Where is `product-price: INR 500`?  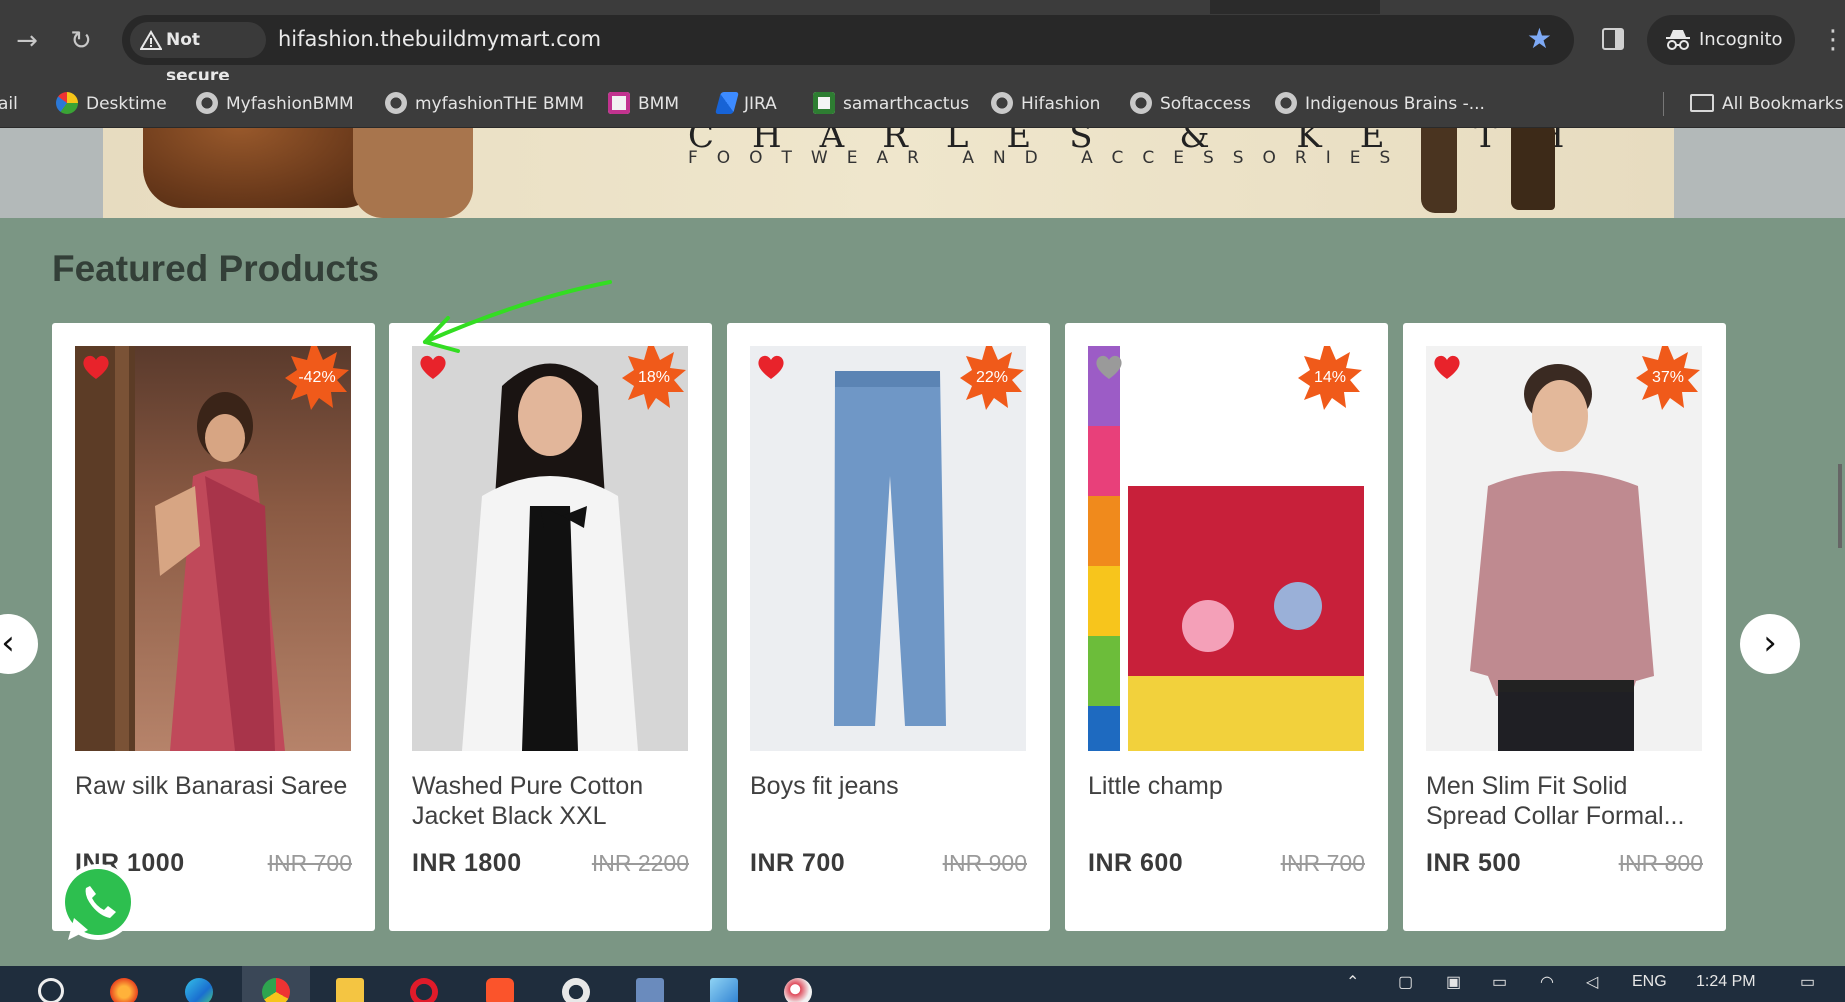
product-price: INR 500 is located at coordinates (1474, 863).